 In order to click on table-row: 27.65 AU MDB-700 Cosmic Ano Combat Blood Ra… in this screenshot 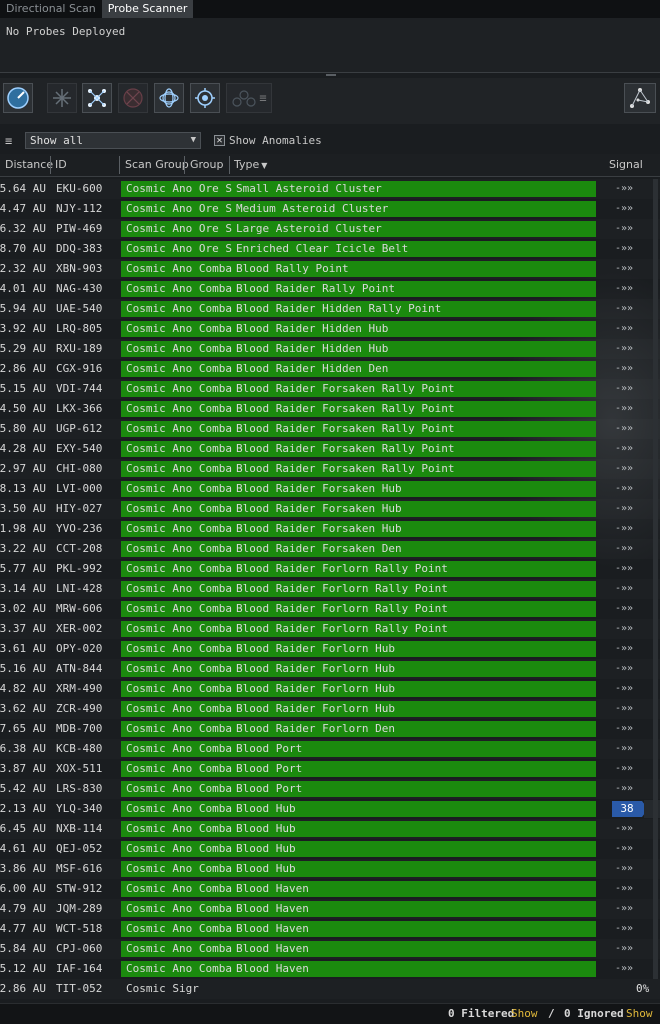, I will do `click(330, 729)`.